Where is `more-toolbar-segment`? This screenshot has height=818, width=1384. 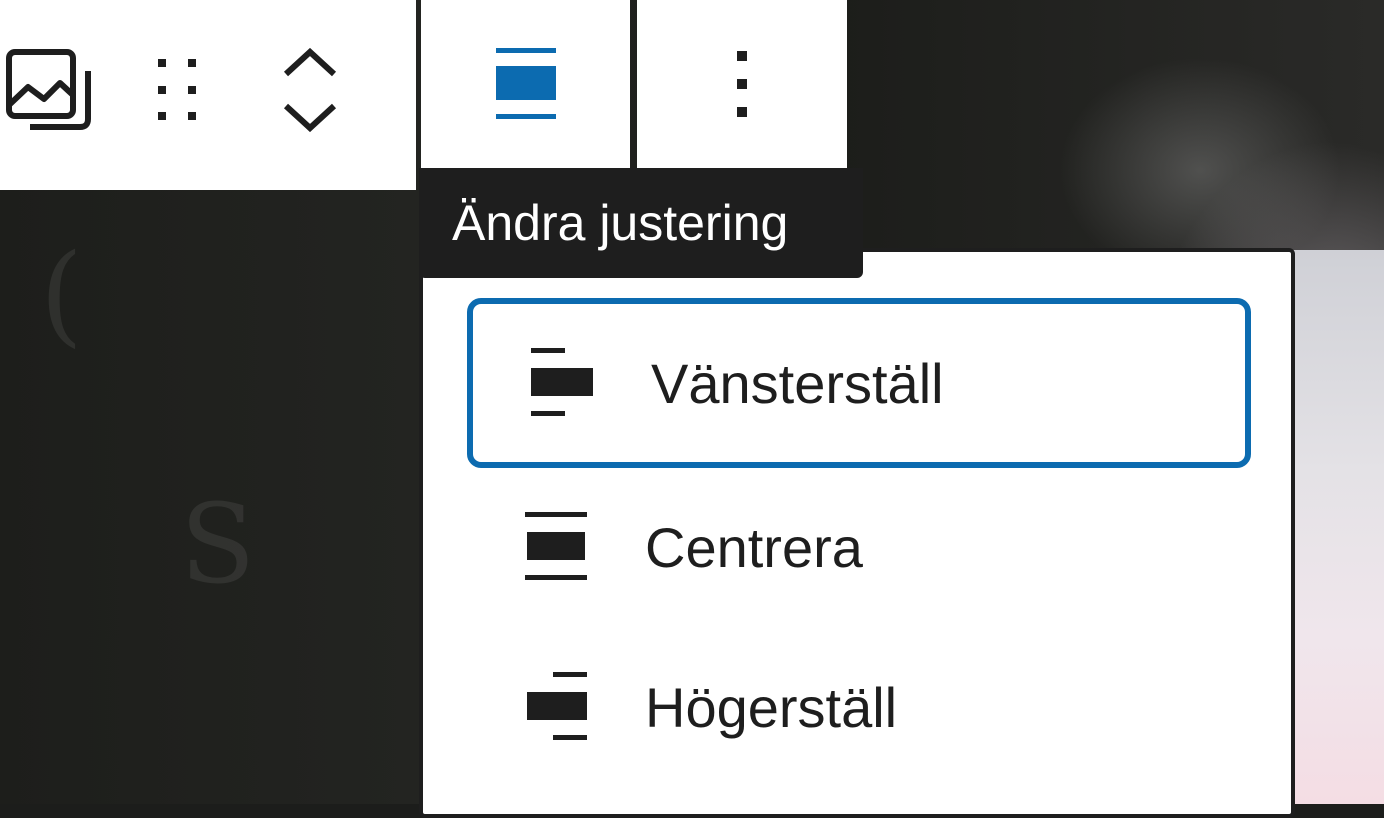 more-toolbar-segment is located at coordinates (742, 84).